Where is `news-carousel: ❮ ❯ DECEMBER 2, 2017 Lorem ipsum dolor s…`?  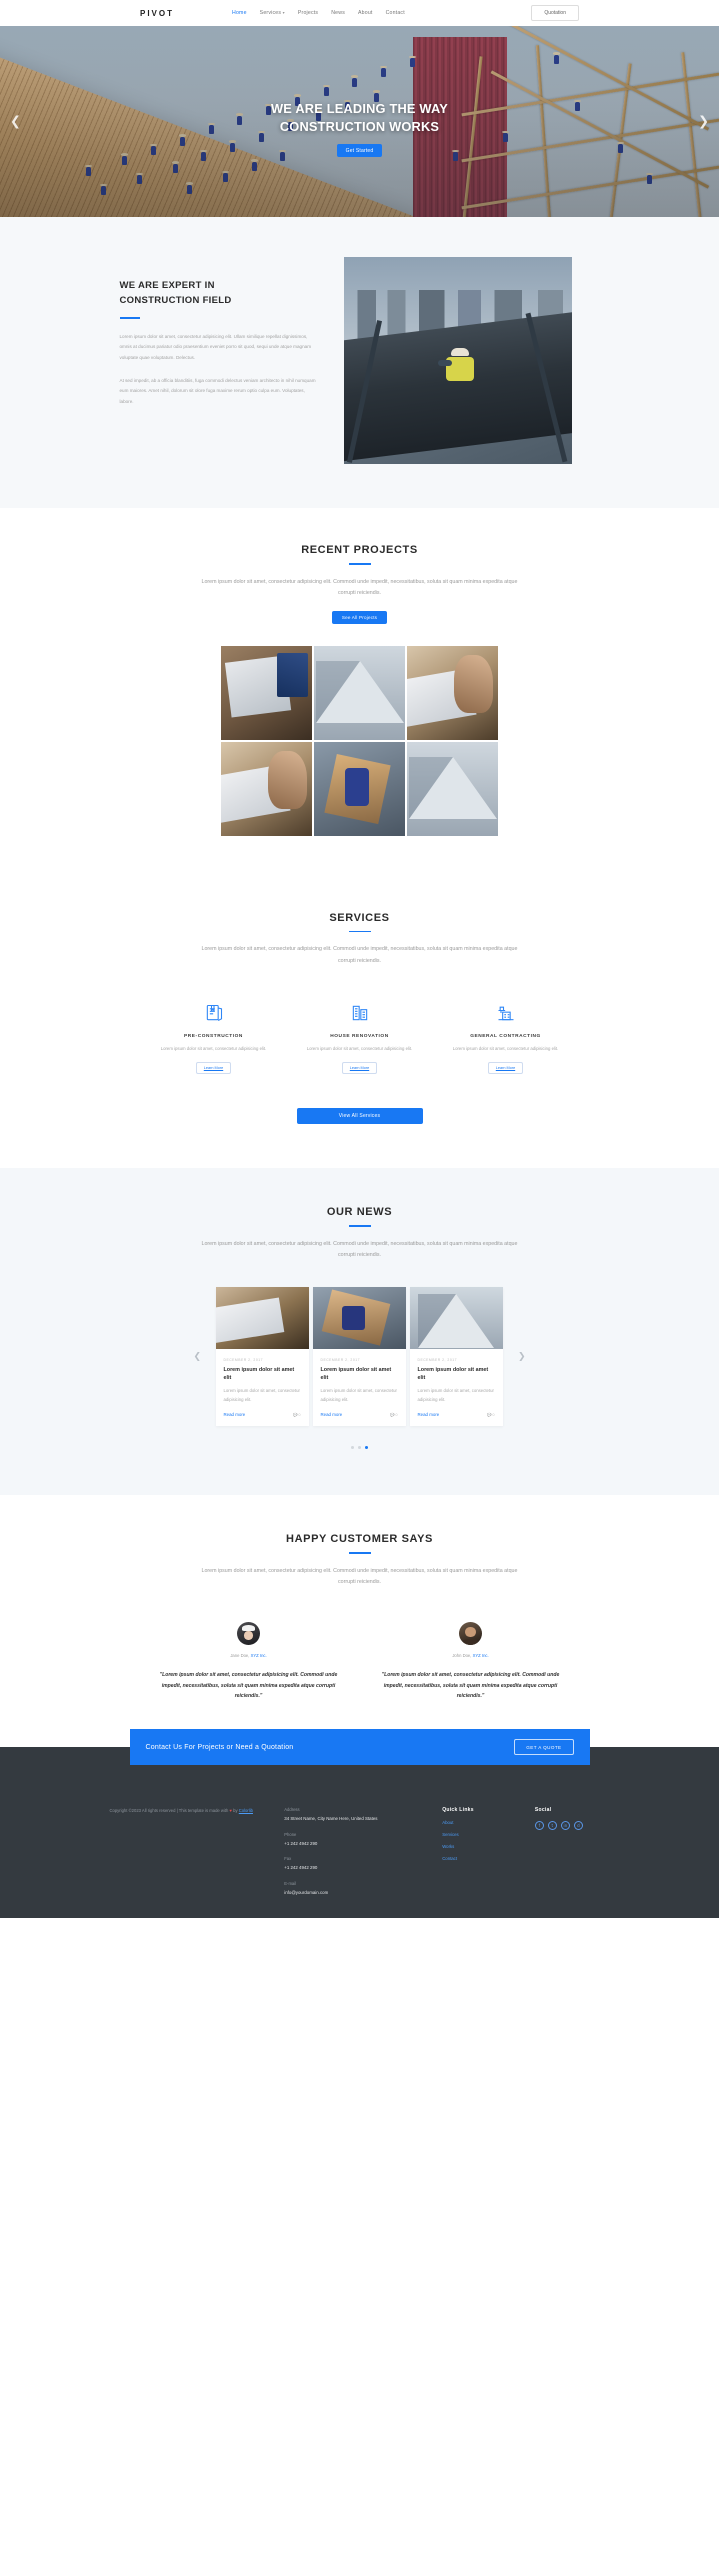 news-carousel: ❮ ❯ DECEMBER 2, 2017 Lorem ipsum dolor s… is located at coordinates (360, 1357).